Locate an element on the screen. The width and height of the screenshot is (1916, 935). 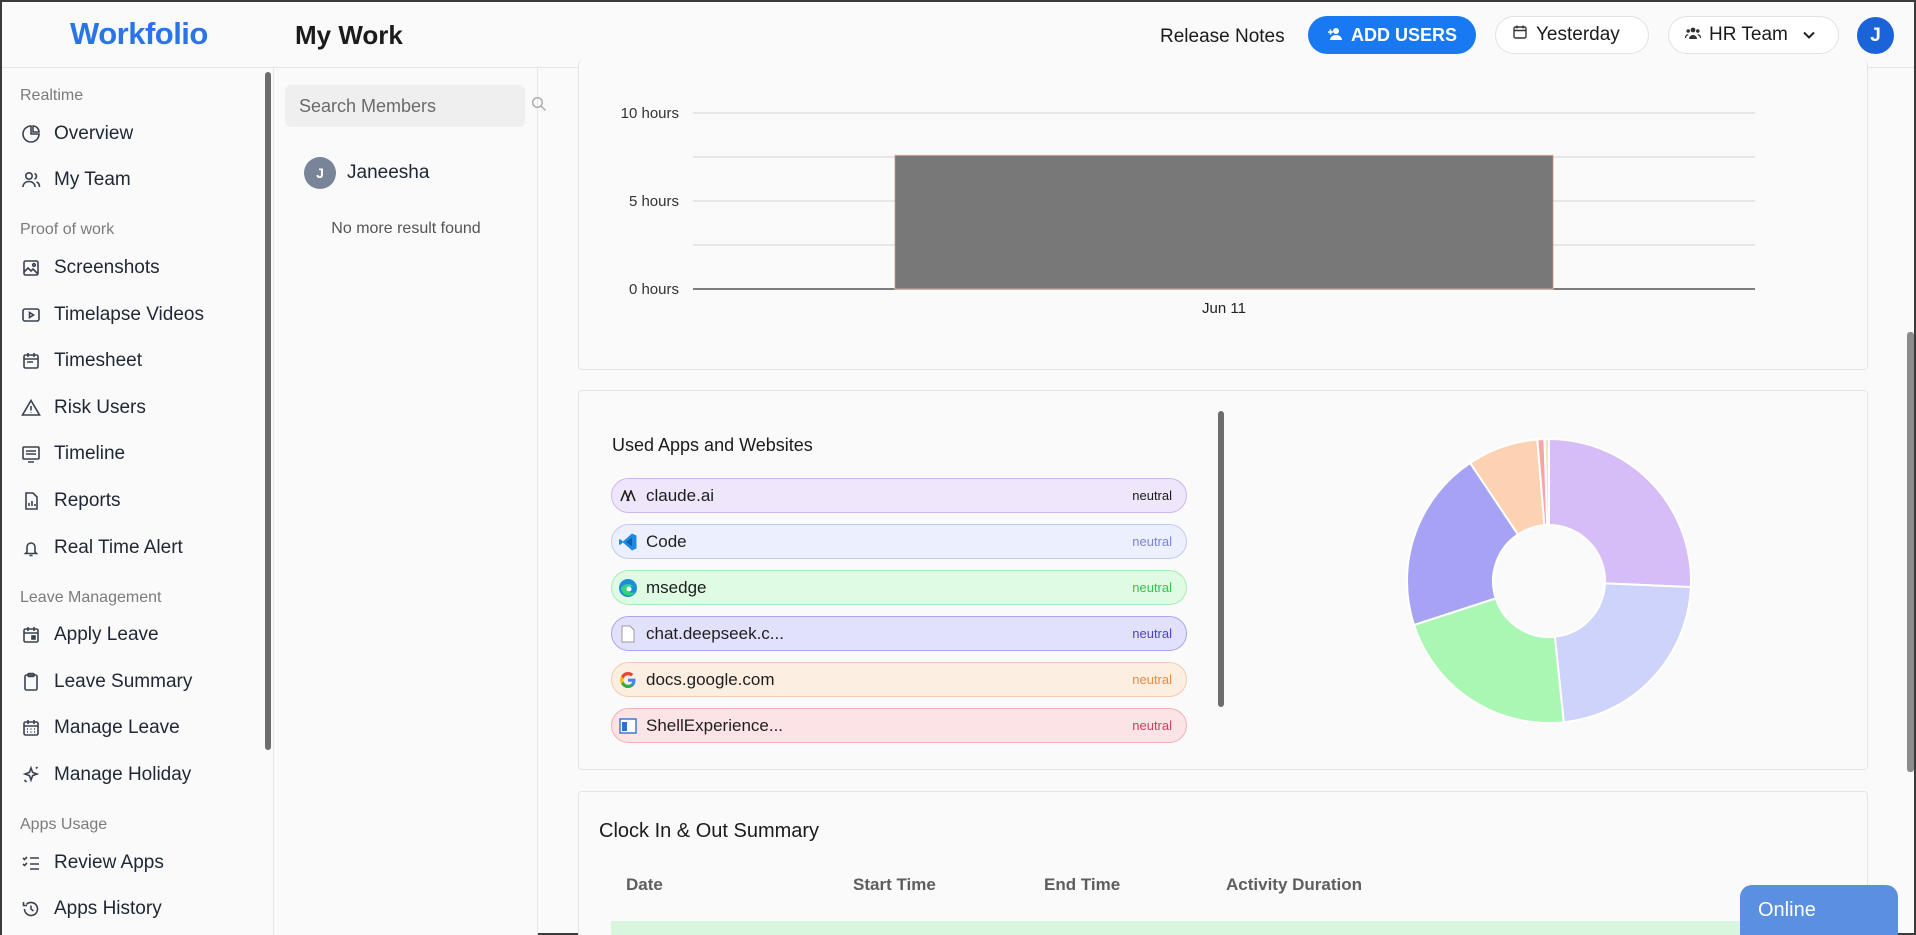
google-icon is located at coordinates (628, 680).